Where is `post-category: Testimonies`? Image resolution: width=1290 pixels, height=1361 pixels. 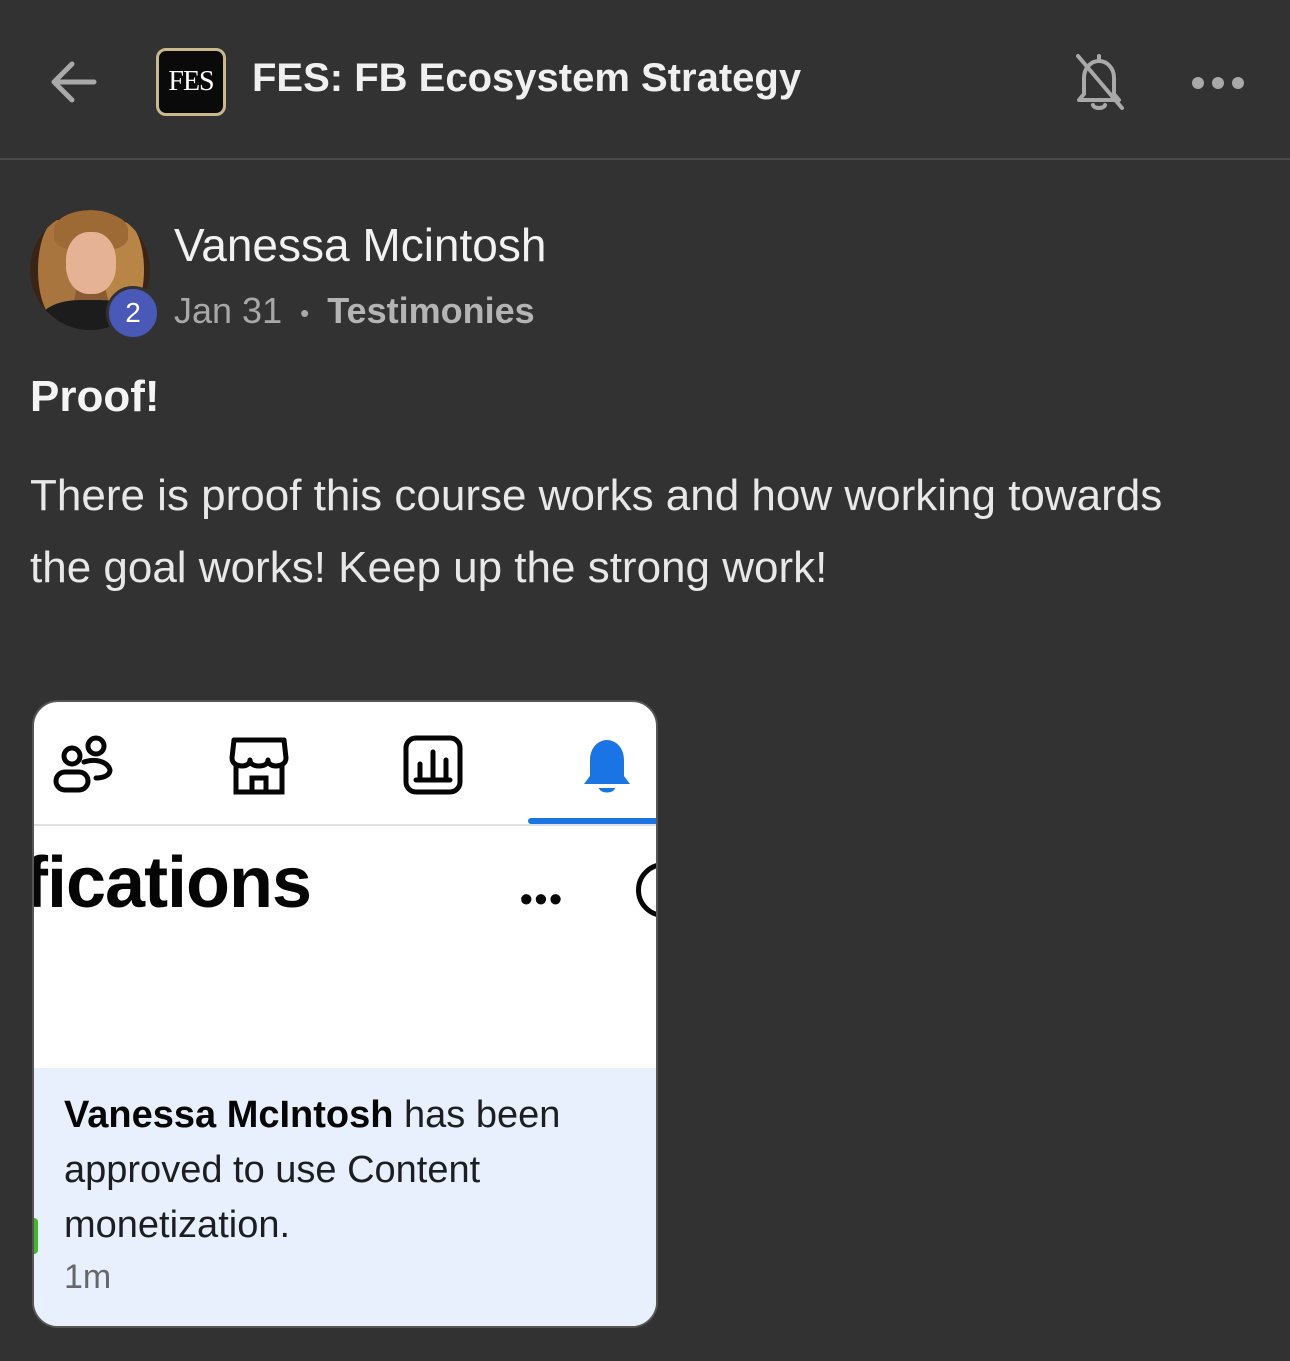 post-category: Testimonies is located at coordinates (430, 310).